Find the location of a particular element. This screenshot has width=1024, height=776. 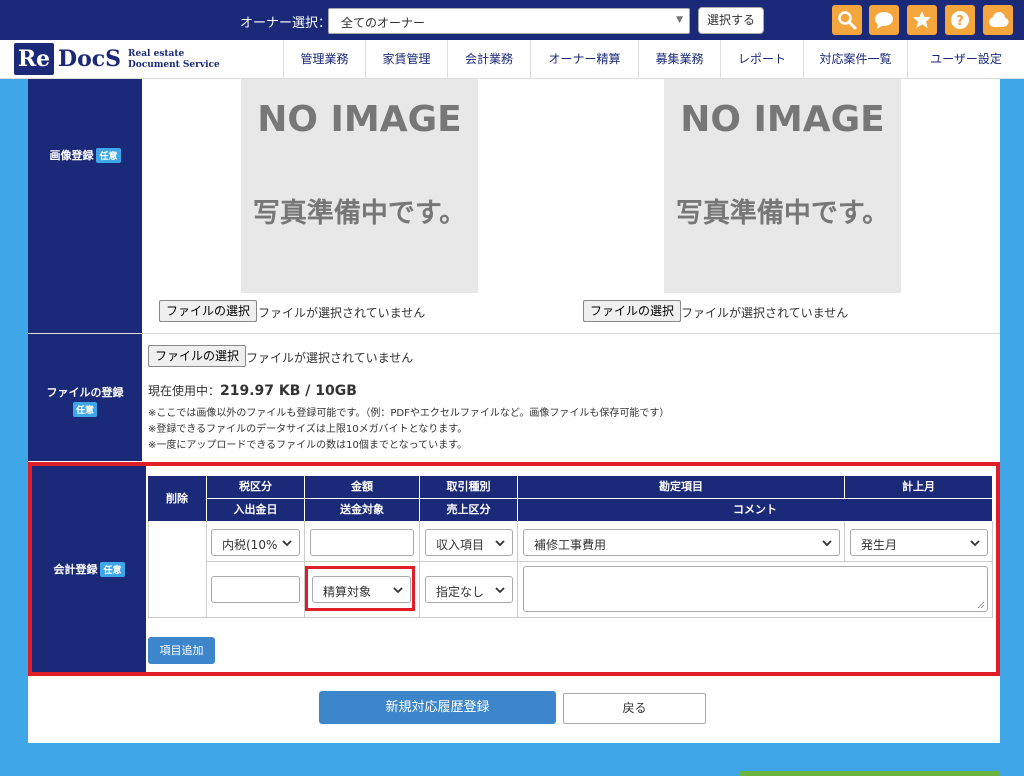

file-section-label: ファイルの登録 任意 is located at coordinates (85, 397).